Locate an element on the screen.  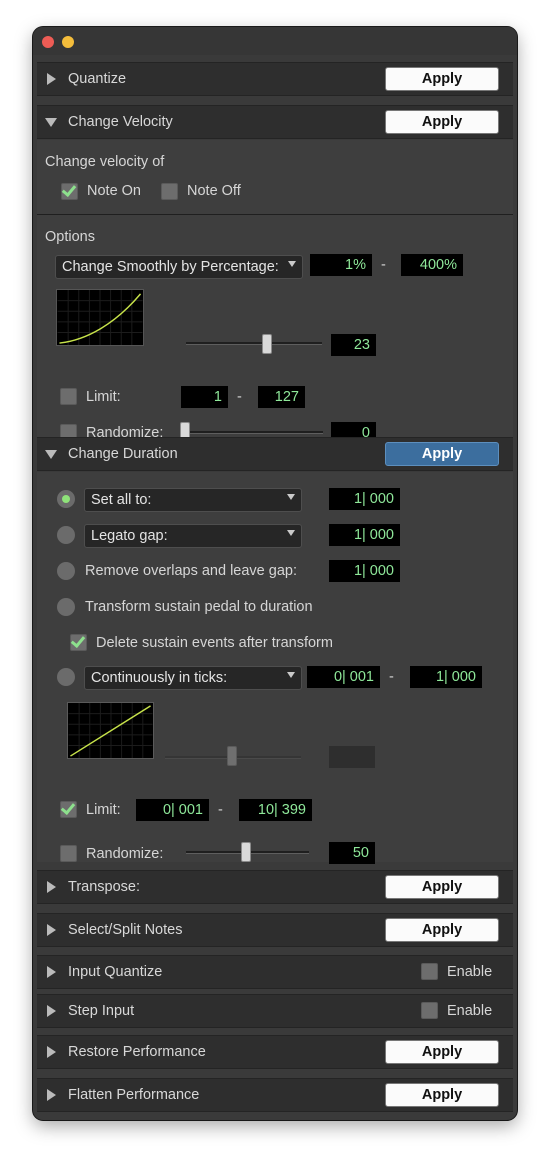
sustain-pedal-radio is located at coordinates (66, 607).